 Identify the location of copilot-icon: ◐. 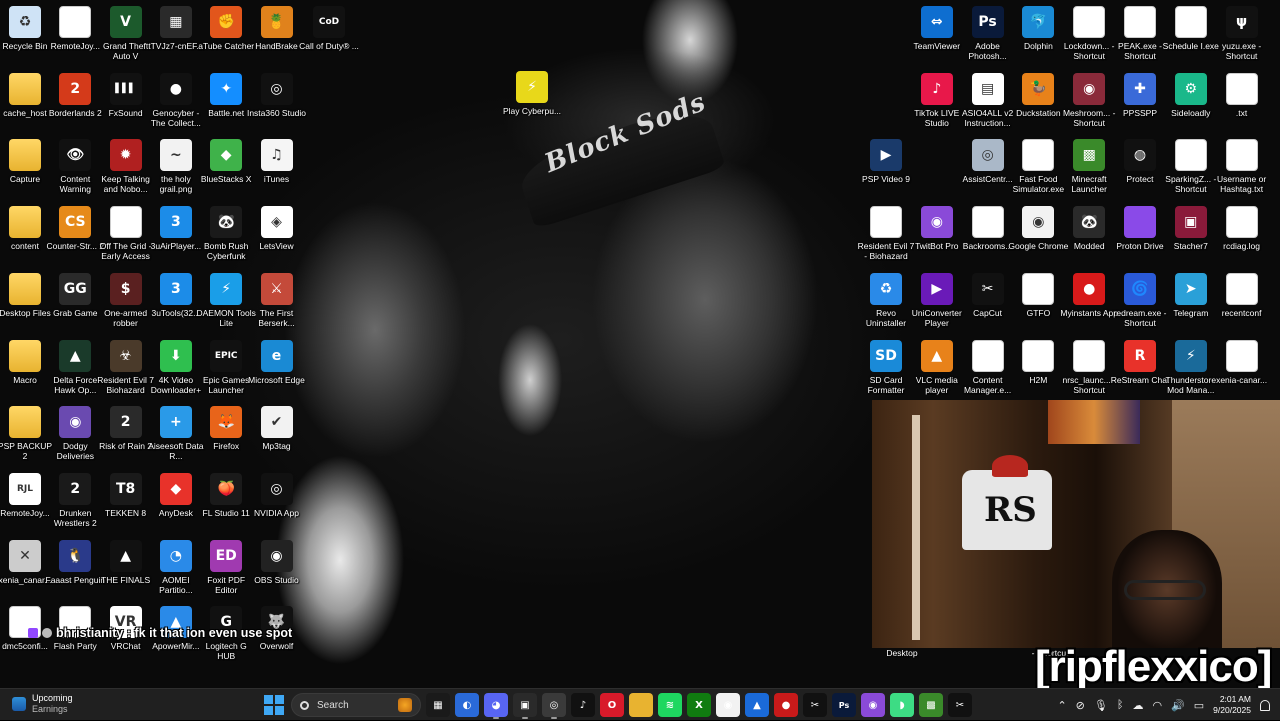
(467, 705).